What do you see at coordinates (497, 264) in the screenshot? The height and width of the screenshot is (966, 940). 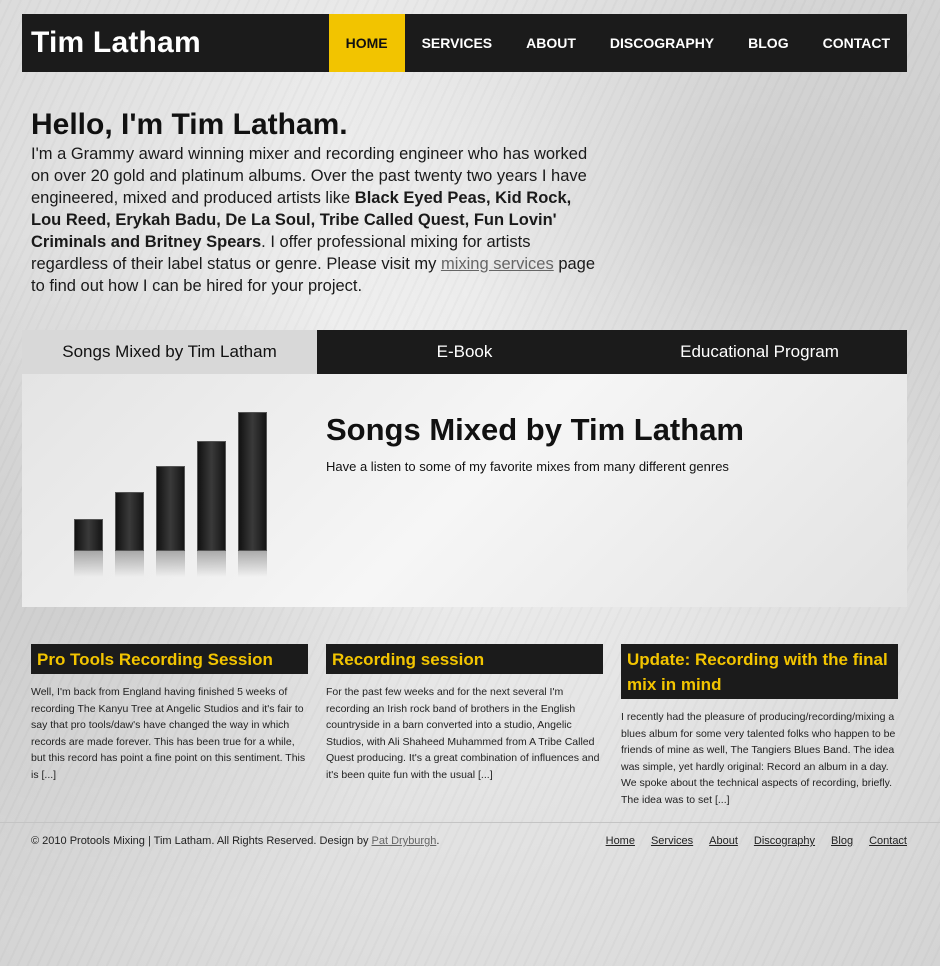 I see `mixing-services-link: mixing services` at bounding box center [497, 264].